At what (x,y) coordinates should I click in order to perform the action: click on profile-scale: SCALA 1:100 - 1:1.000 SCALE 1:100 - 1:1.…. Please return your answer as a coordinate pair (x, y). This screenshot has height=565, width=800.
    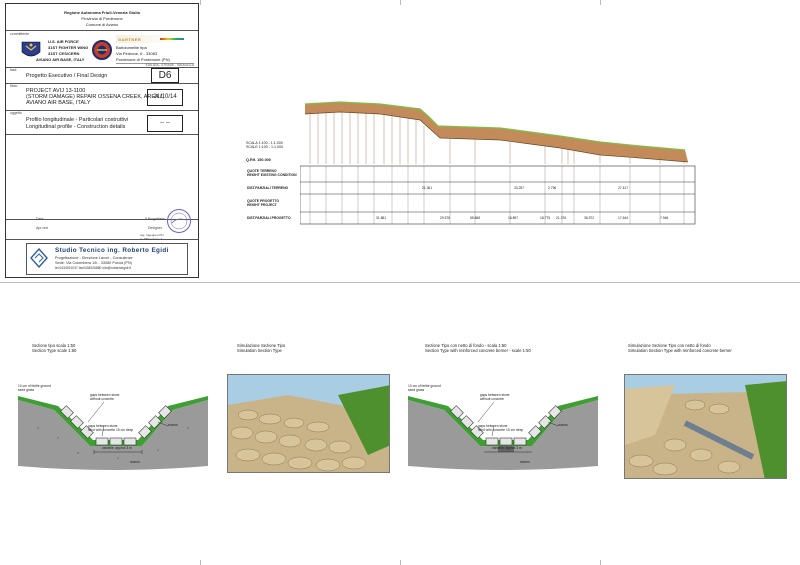
    Looking at the image, I should click on (264, 145).